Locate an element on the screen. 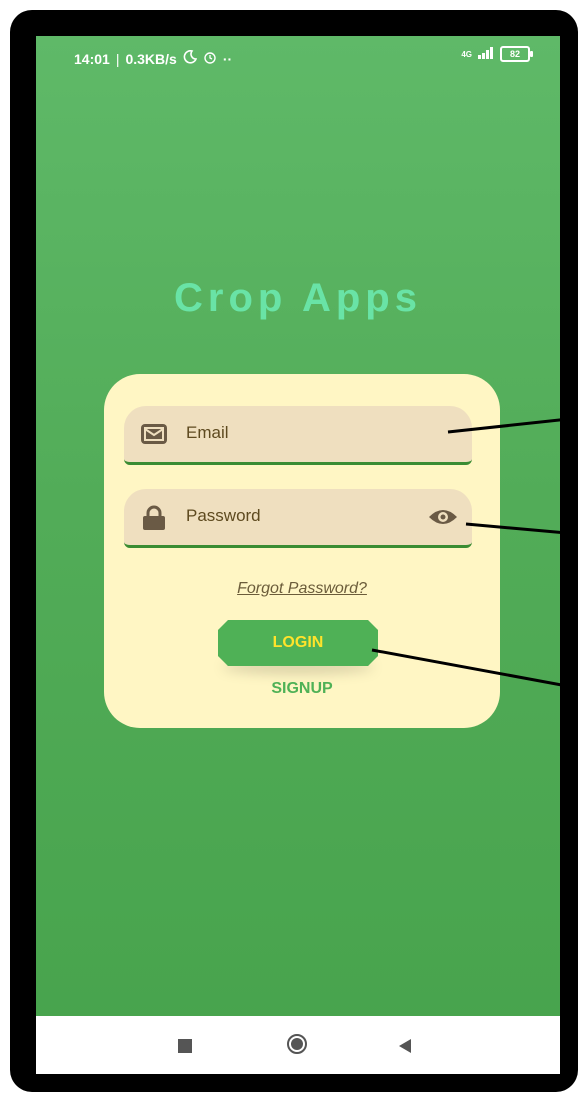 The width and height of the screenshot is (578, 1104). nav-back-icon is located at coordinates (405, 1046).